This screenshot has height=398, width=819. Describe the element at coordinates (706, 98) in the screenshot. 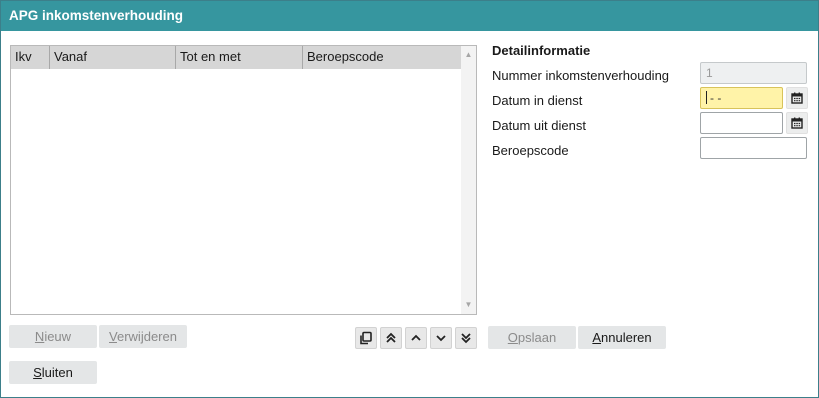

I see `text-caret` at that location.